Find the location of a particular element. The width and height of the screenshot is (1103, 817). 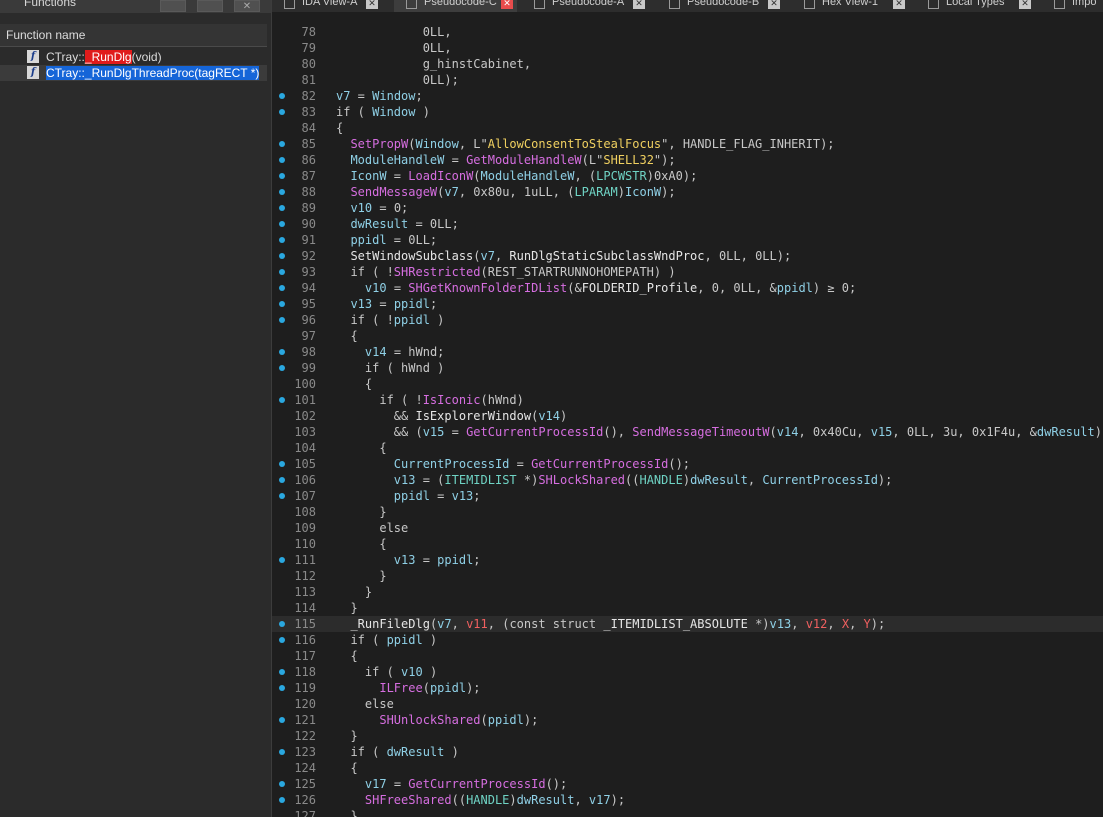

code-line: 120 else is located at coordinates (687, 704).